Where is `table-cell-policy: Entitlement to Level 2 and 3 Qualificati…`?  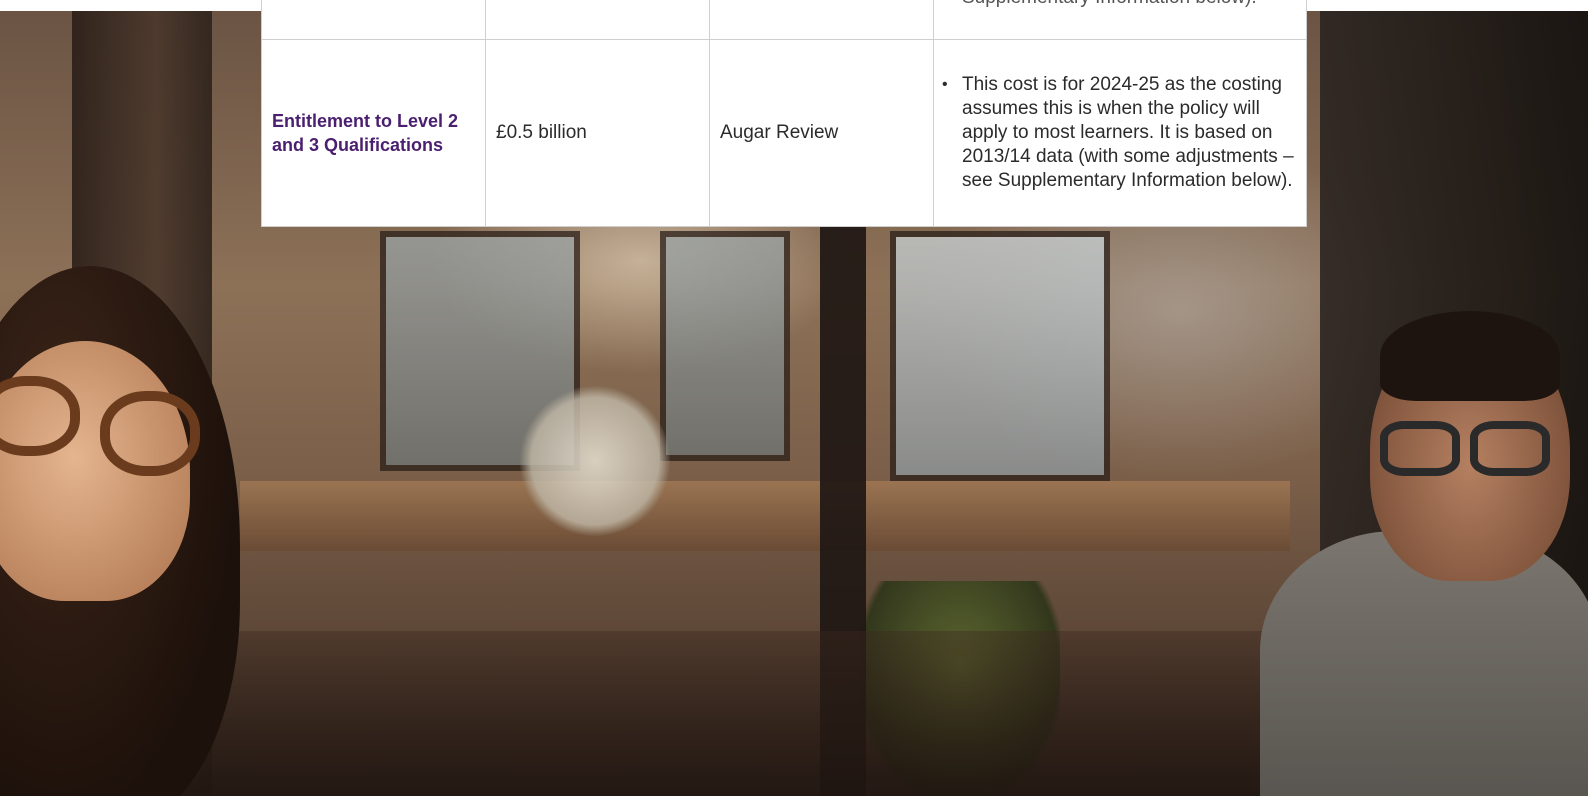 table-cell-policy: Entitlement to Level 2 and 3 Qualificati… is located at coordinates (374, 133).